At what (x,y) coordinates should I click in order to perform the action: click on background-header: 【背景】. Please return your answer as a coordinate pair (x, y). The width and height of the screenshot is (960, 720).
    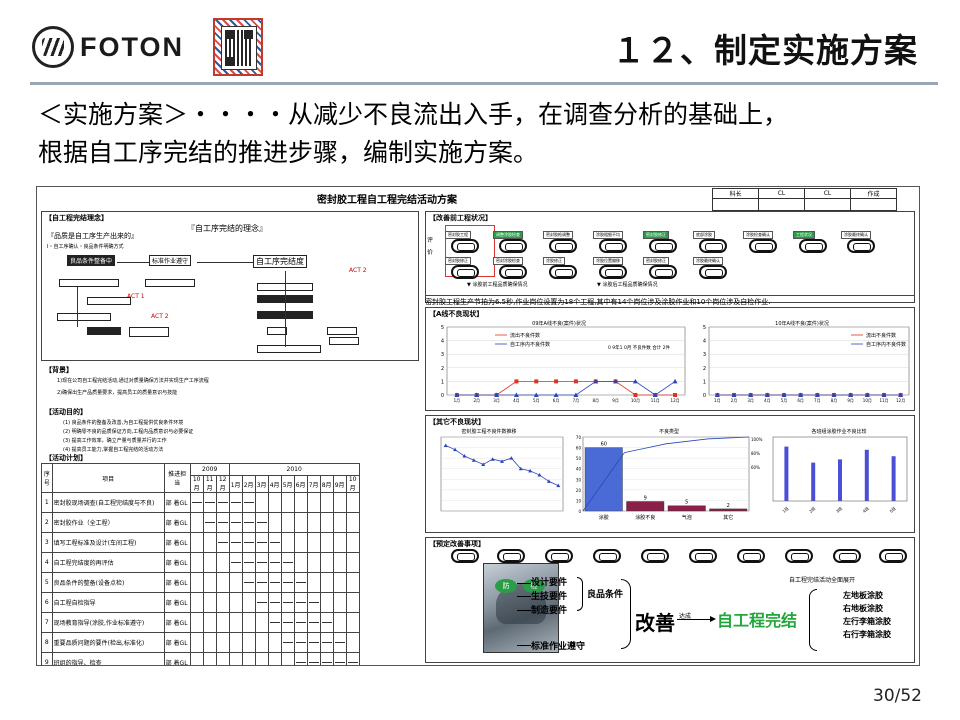
    Looking at the image, I should click on (59, 370).